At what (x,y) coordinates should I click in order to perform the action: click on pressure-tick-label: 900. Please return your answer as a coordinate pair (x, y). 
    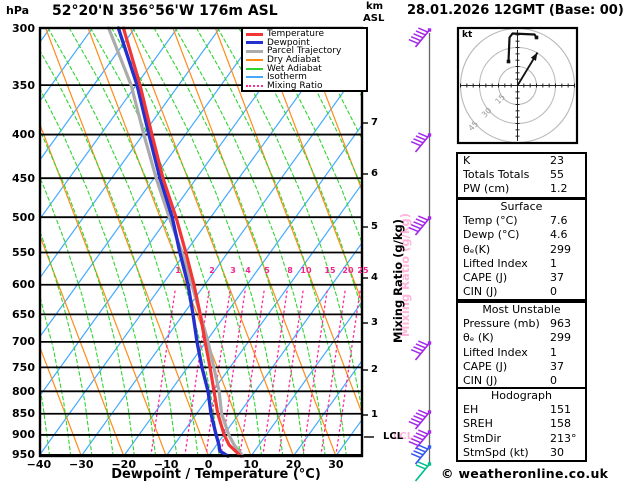
    Looking at the image, I should click on (23, 435).